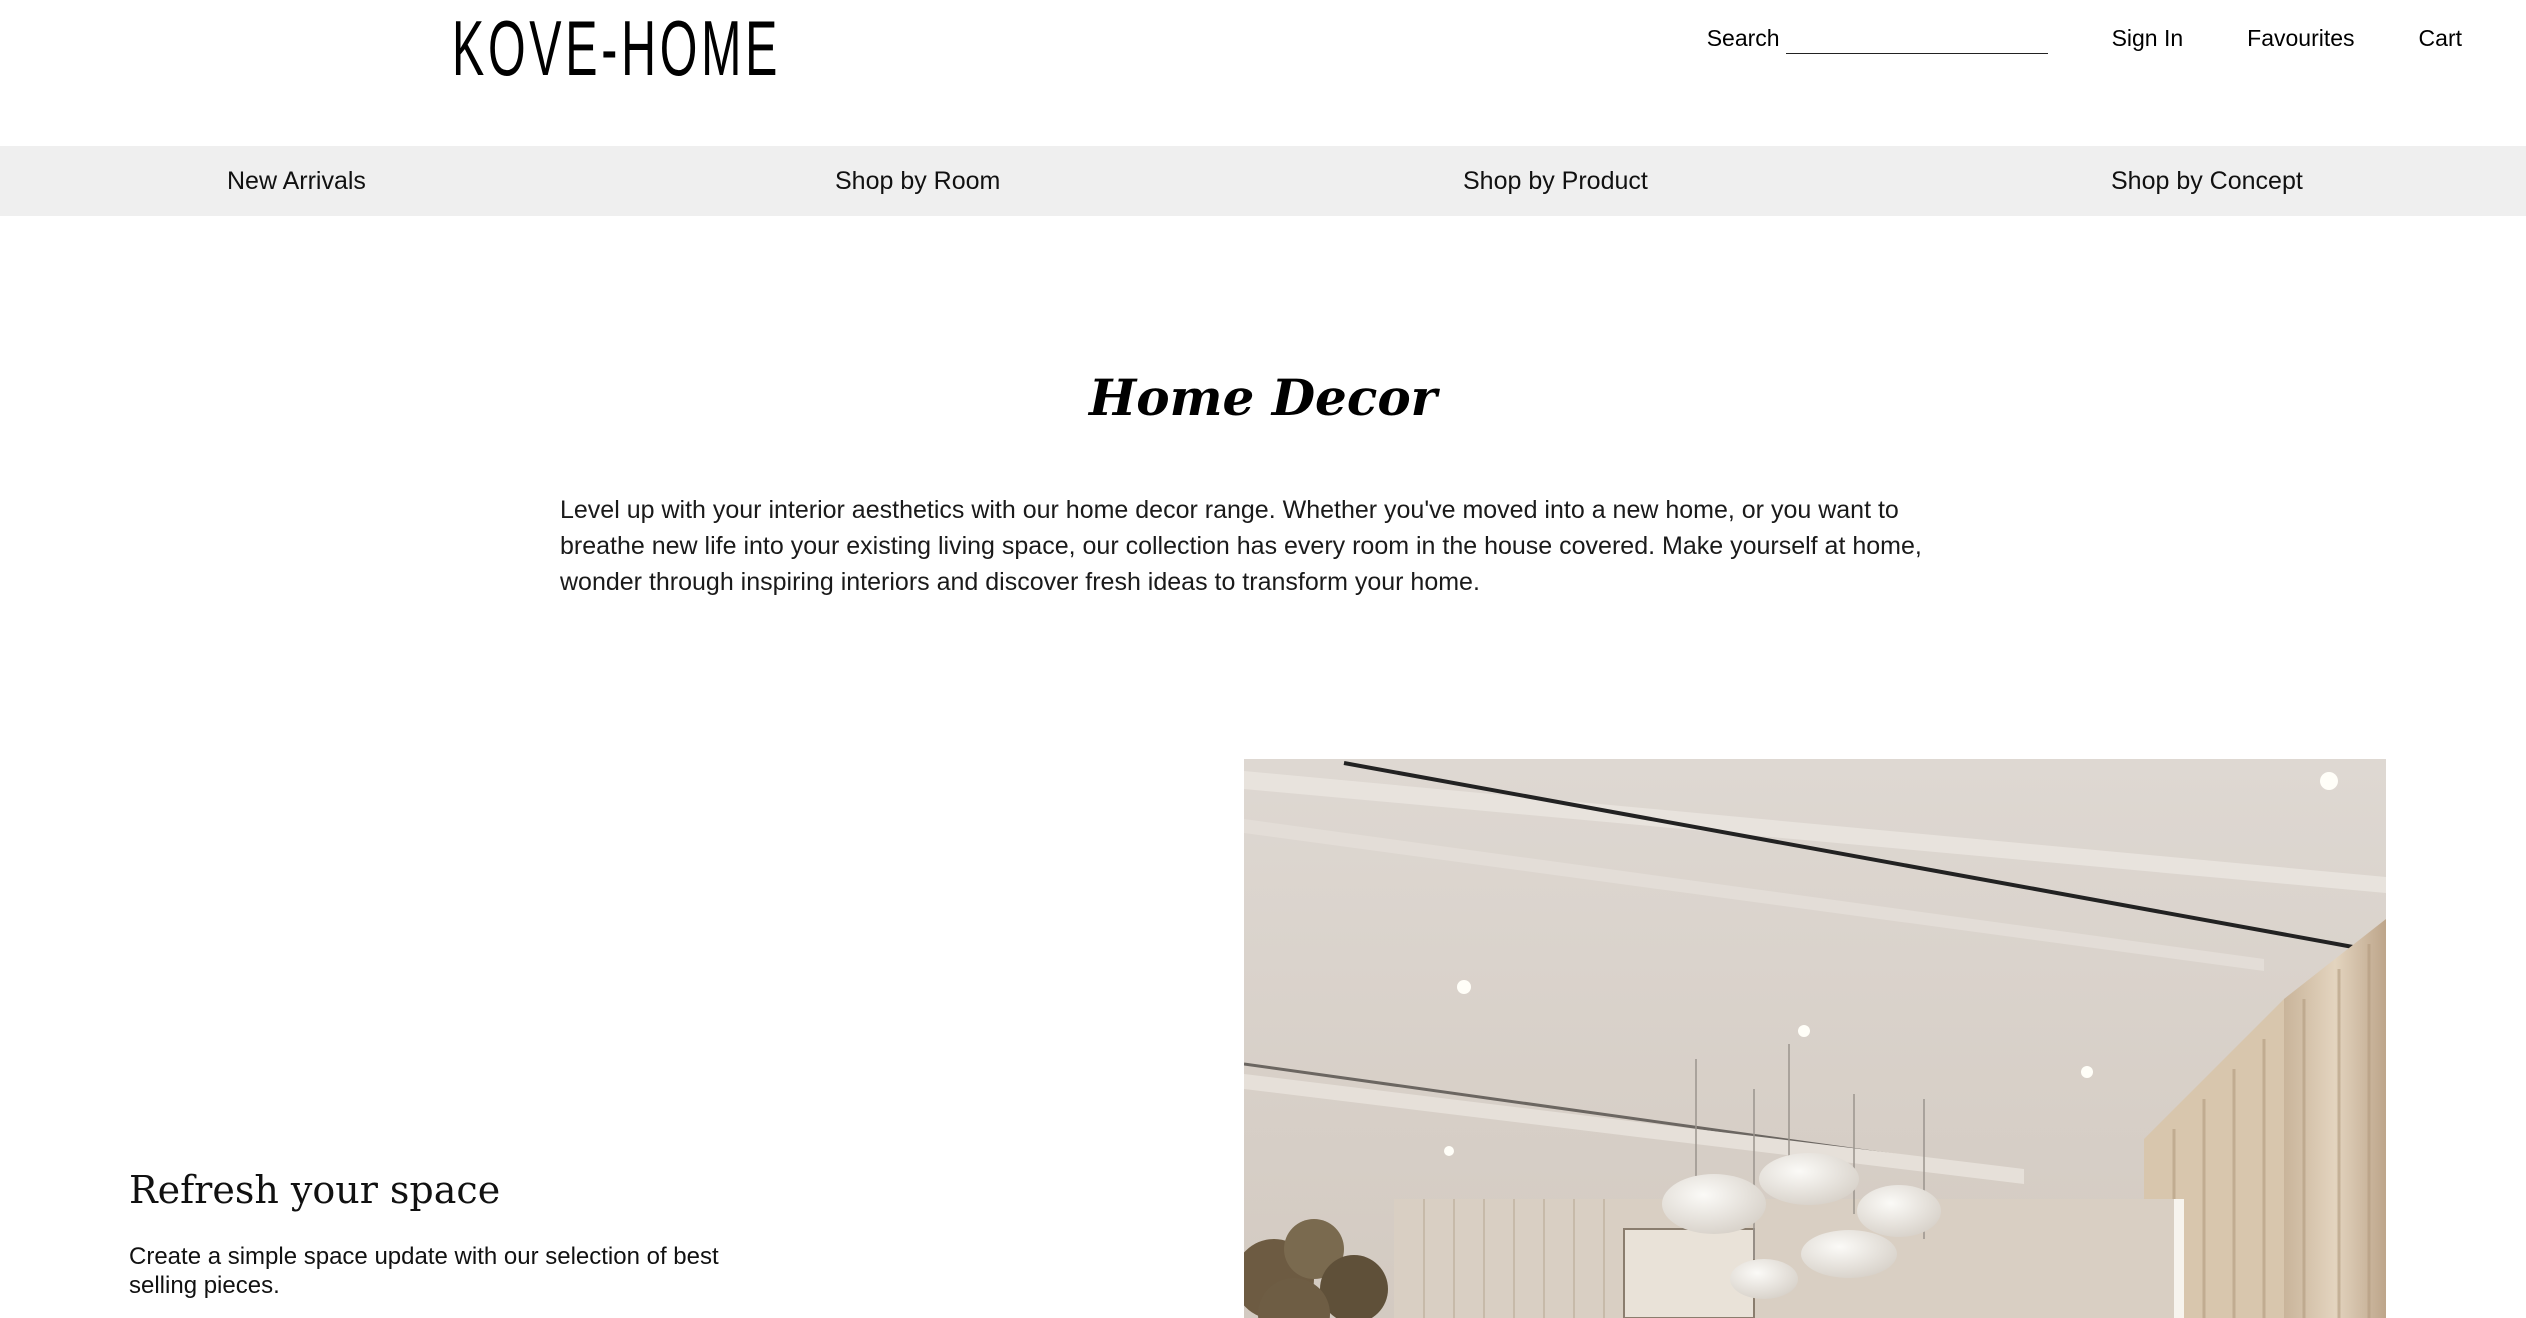  What do you see at coordinates (2084, 38) in the screenshot?
I see `header-utility-links: Search Sign In Favourites Cart` at bounding box center [2084, 38].